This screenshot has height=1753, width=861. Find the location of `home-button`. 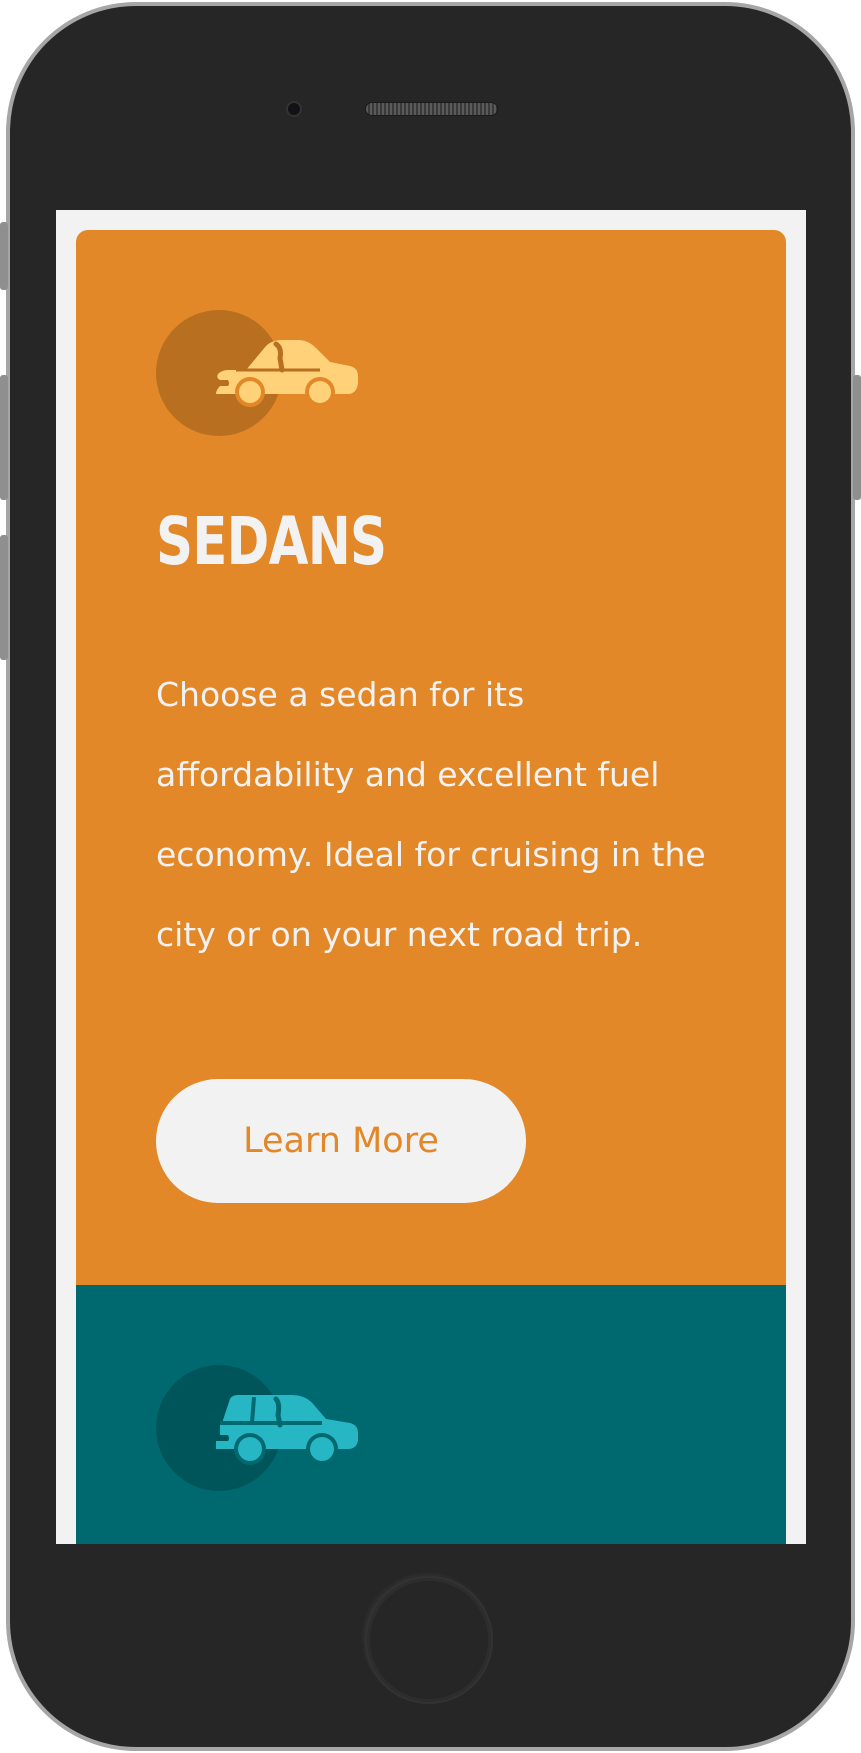

home-button is located at coordinates (429, 1640).